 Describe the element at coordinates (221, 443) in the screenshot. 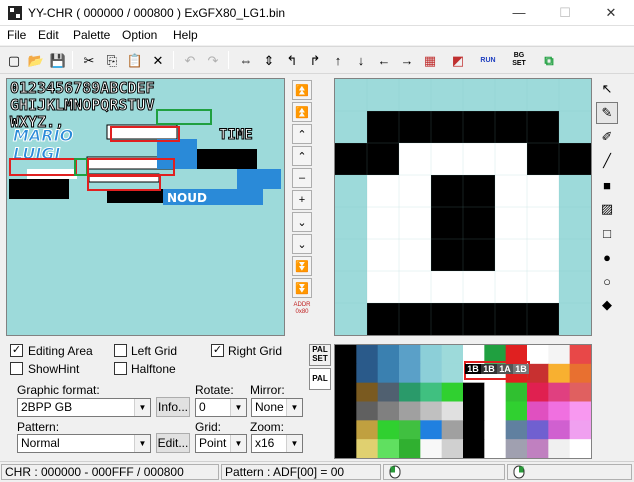

I see `grid-select: Point ▼` at that location.